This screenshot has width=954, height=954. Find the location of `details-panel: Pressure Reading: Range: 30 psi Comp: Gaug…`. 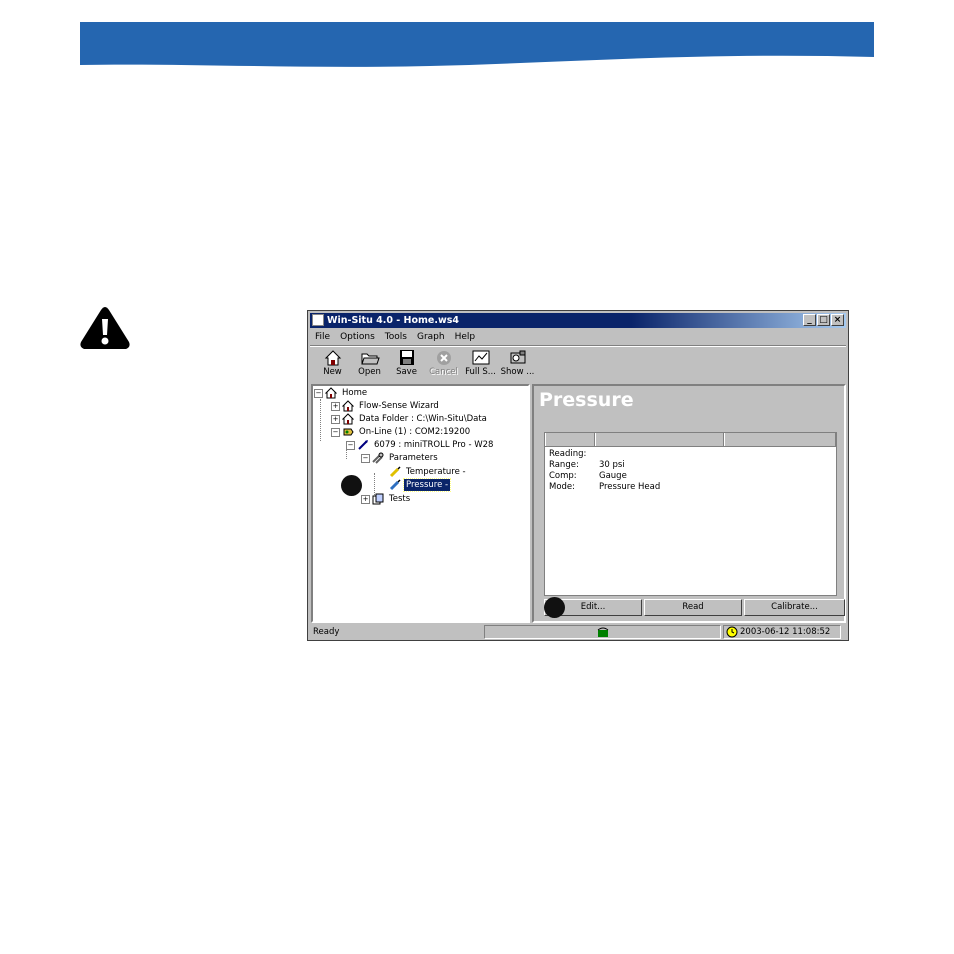

details-panel: Pressure Reading: Range: 30 psi Comp: Gaug… is located at coordinates (689, 503).